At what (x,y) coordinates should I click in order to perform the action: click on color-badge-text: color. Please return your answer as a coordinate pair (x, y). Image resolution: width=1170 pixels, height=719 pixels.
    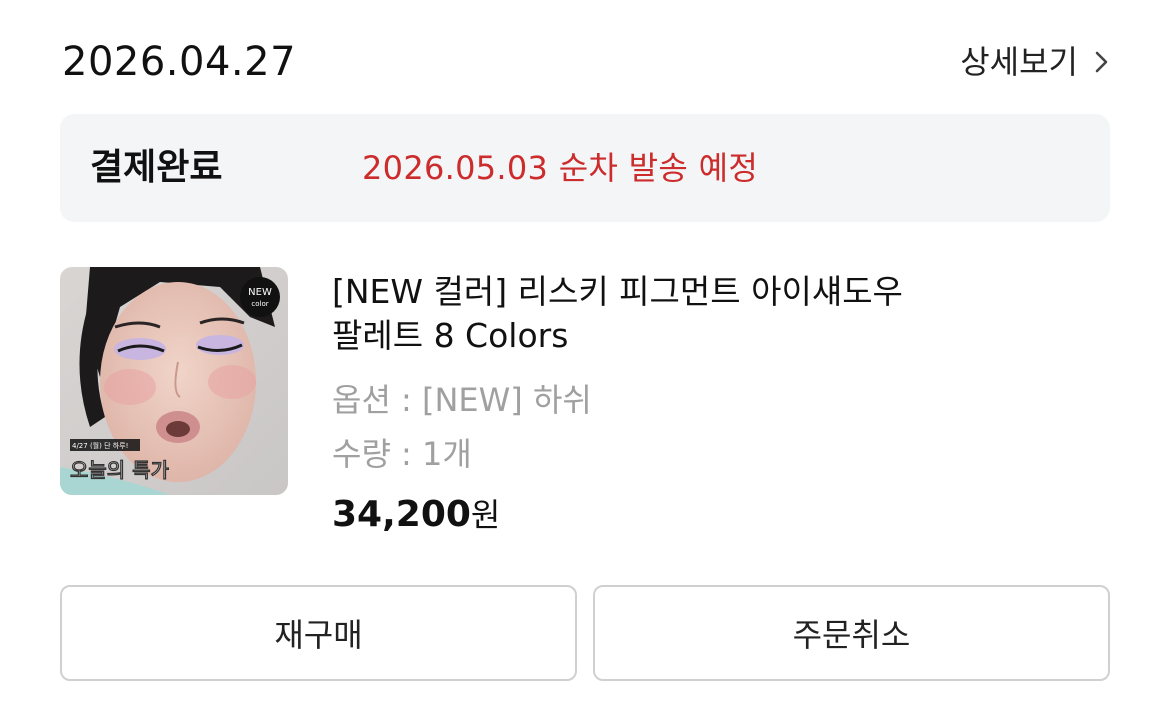
    Looking at the image, I should click on (259, 304).